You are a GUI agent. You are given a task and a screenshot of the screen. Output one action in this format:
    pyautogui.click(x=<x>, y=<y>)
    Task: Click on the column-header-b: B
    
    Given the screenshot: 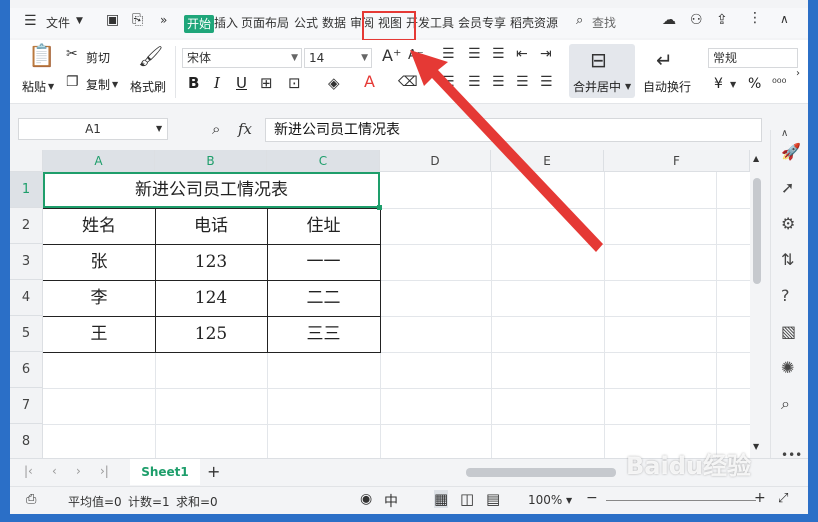 What is the action you would take?
    pyautogui.click(x=211, y=161)
    